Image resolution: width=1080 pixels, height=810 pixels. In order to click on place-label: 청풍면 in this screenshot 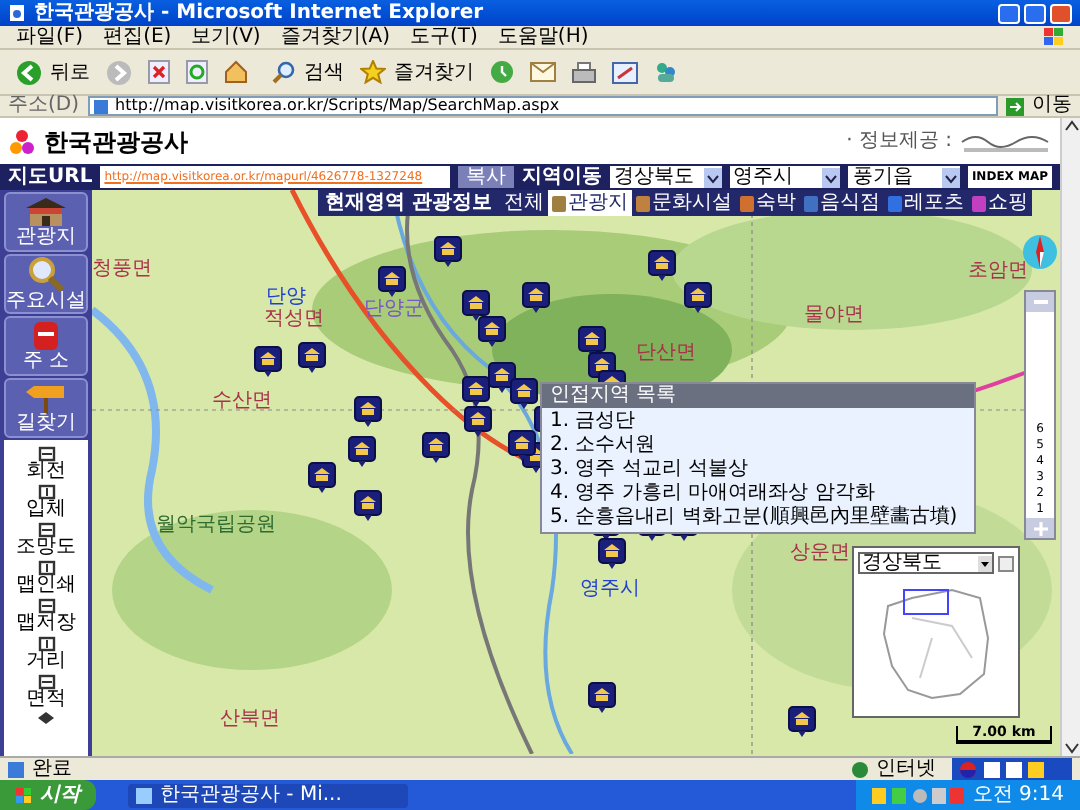, I will do `click(122, 270)`.